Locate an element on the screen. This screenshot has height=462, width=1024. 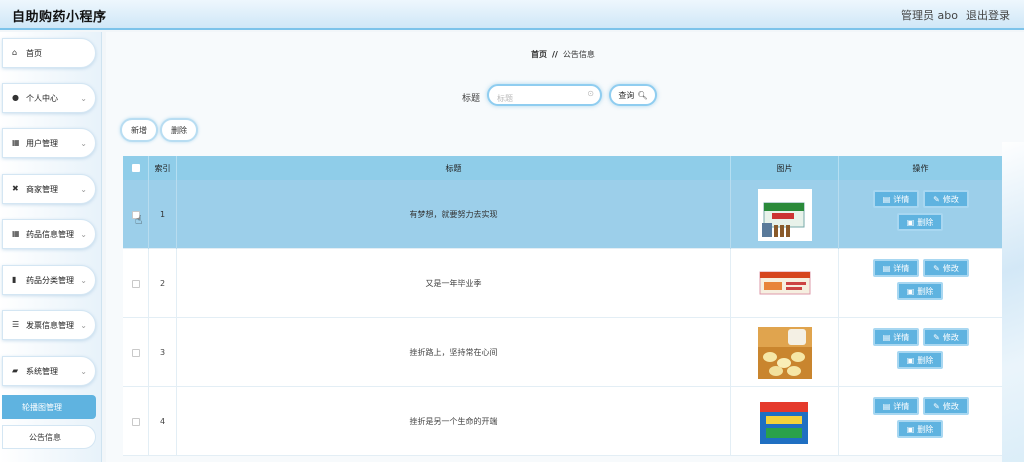
header-title: 标题 is located at coordinates (454, 168).